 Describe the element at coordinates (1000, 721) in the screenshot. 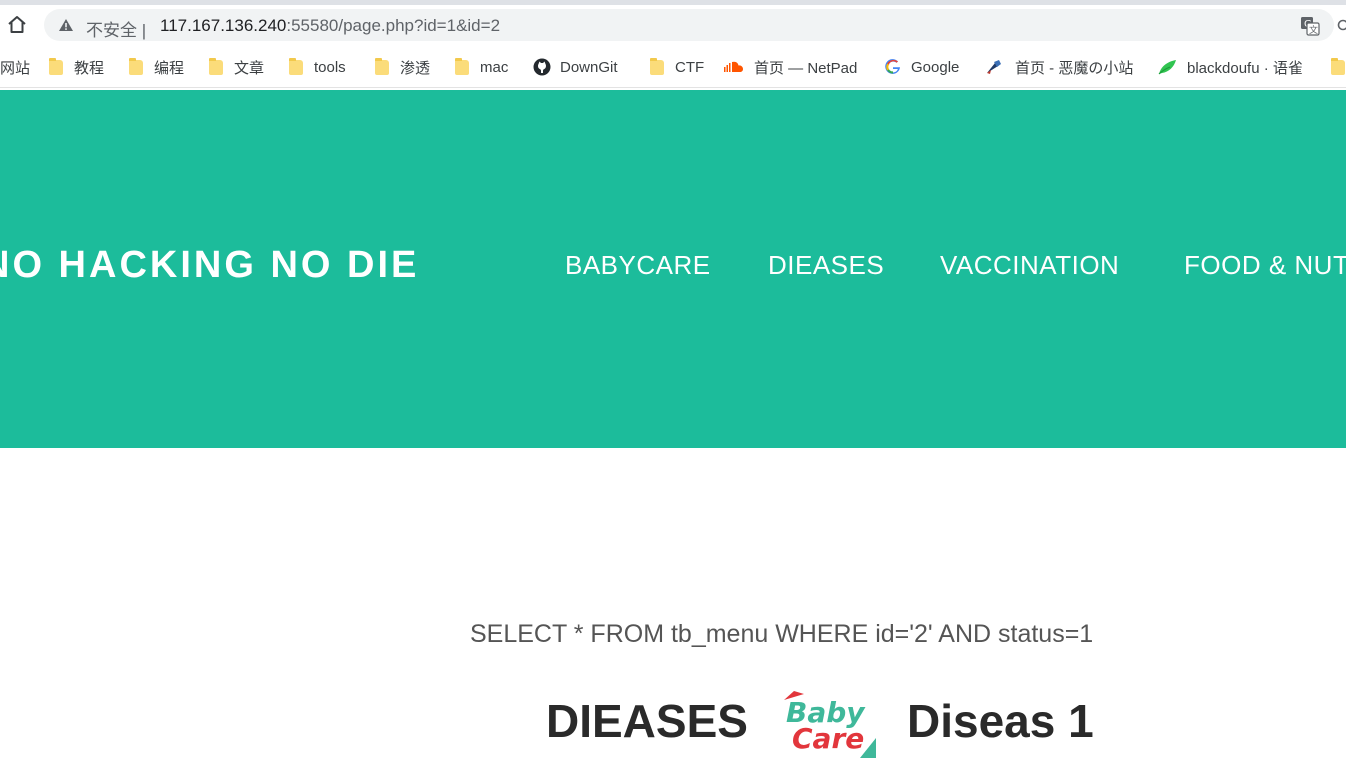

I see `disease-title: Diseas 1` at that location.